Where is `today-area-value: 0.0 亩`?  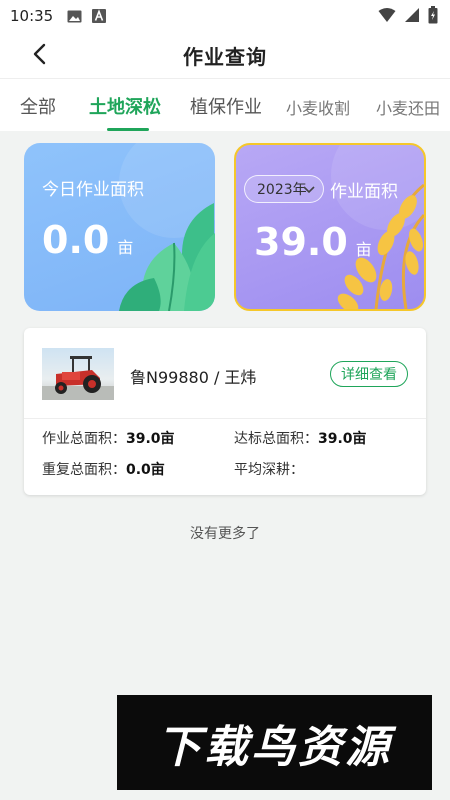
today-area-value: 0.0 亩 is located at coordinates (87, 240).